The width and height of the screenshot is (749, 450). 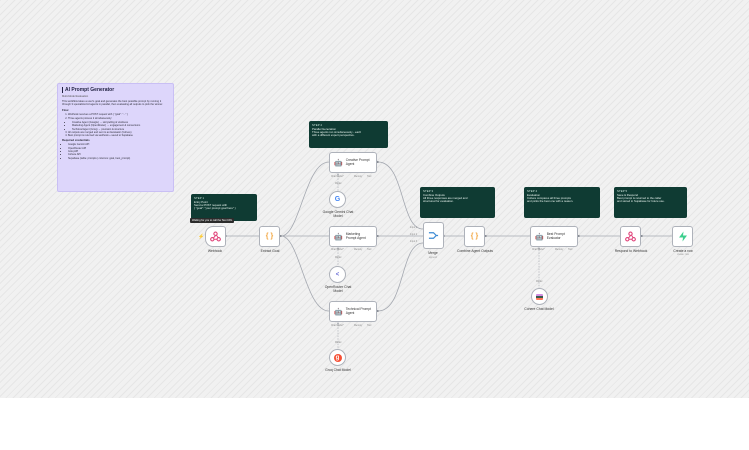 I want to click on merge-label: Merge, so click(x=433, y=253).